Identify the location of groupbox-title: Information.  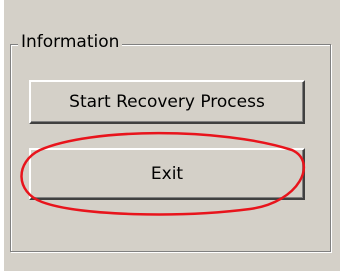
(70, 42).